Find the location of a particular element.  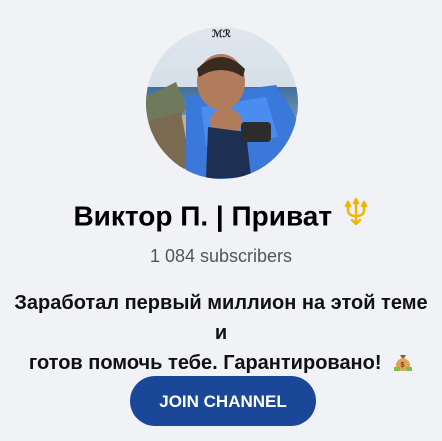

money-bag-emoji-icon: $ is located at coordinates (403, 366).